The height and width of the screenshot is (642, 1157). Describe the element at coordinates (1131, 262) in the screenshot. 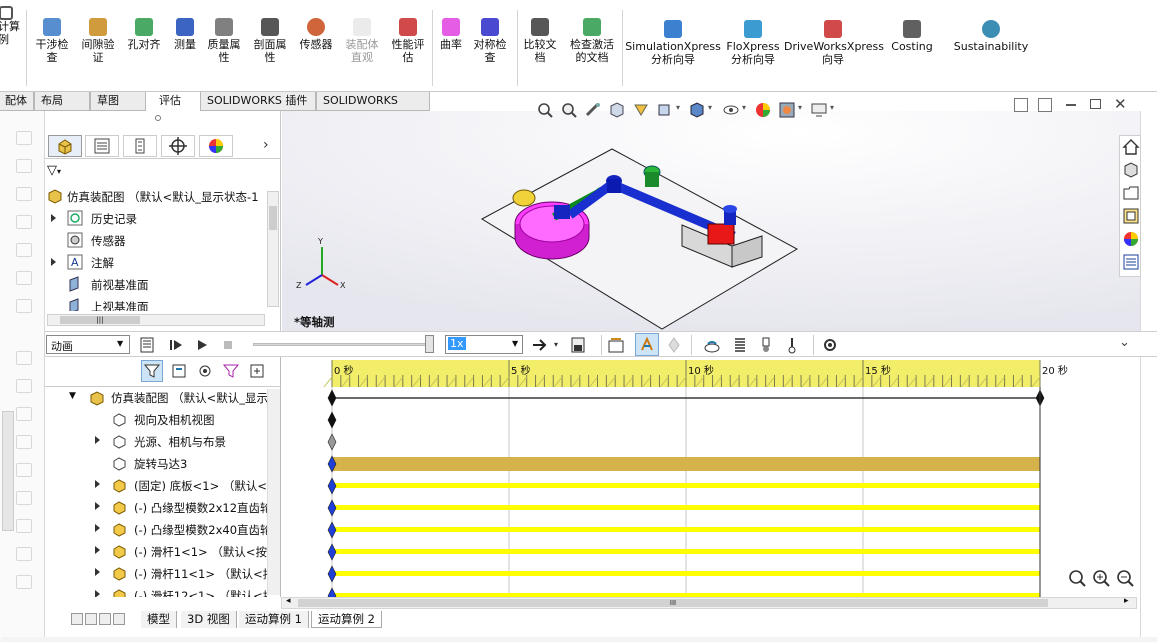

I see `custom-properties-icon` at that location.